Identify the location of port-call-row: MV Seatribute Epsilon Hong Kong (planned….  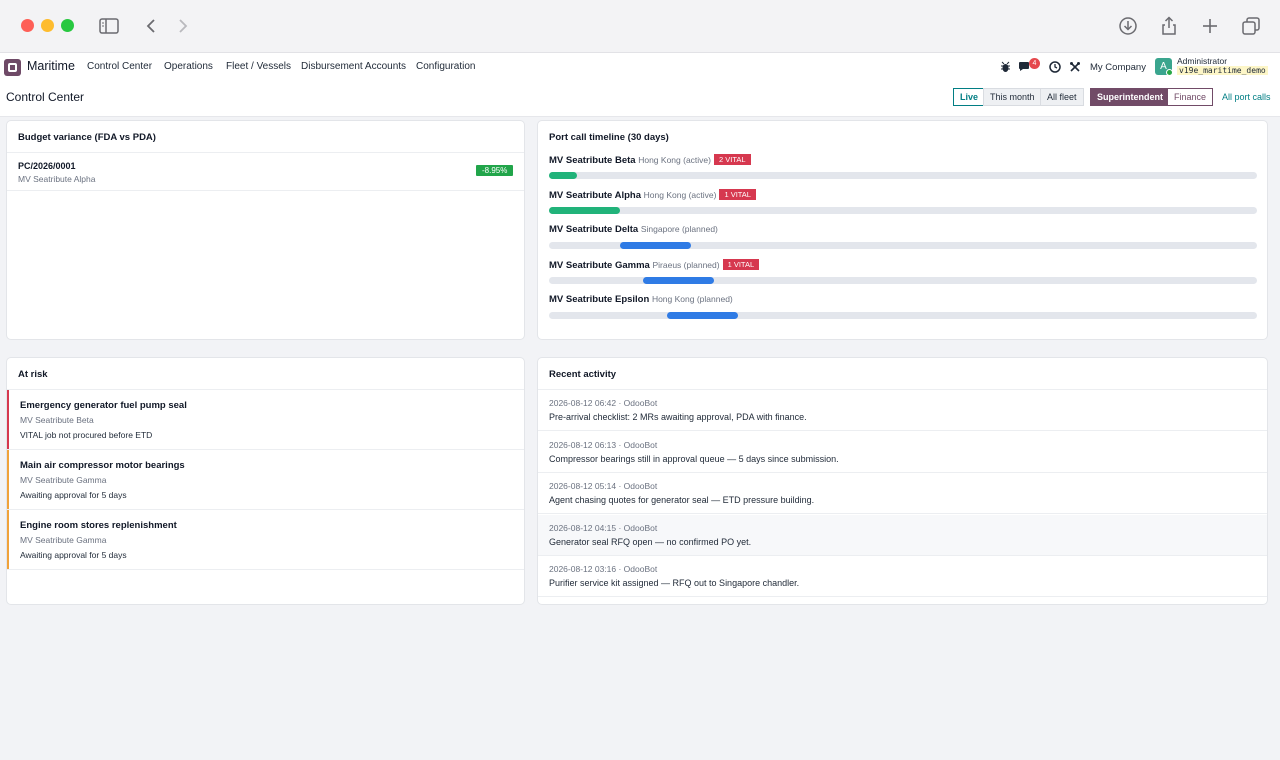
(641, 299).